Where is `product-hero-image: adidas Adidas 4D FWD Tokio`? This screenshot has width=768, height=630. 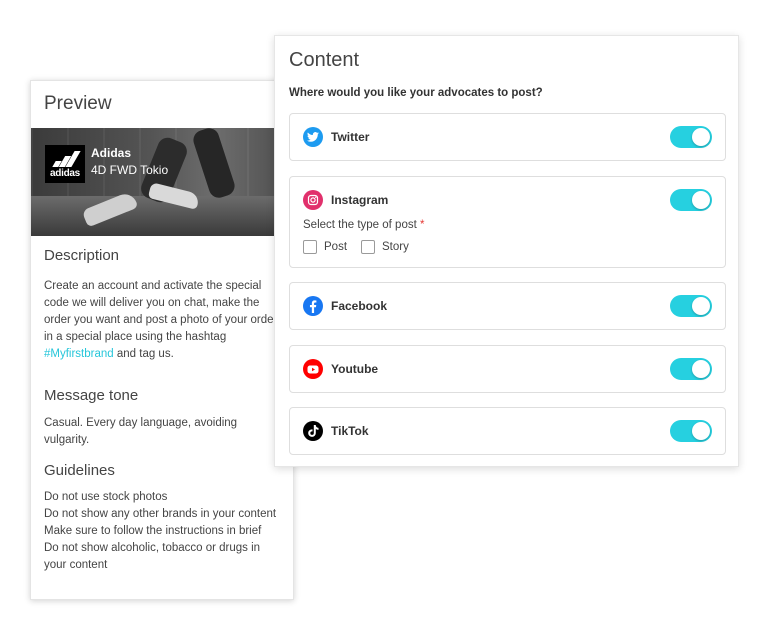 product-hero-image: adidas Adidas 4D FWD Tokio is located at coordinates (163, 182).